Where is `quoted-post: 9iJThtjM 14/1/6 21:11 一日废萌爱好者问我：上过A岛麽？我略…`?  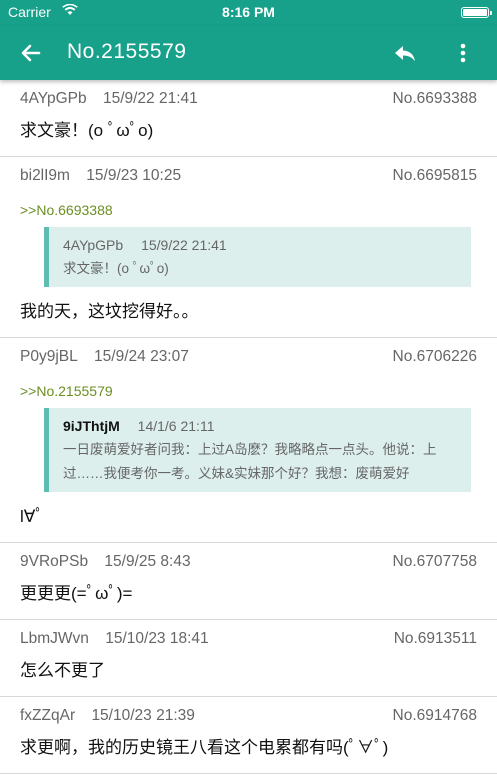 quoted-post: 9iJThtjM 14/1/6 21:11 一日废萌爱好者问我：上过A岛麽？我略… is located at coordinates (257, 450).